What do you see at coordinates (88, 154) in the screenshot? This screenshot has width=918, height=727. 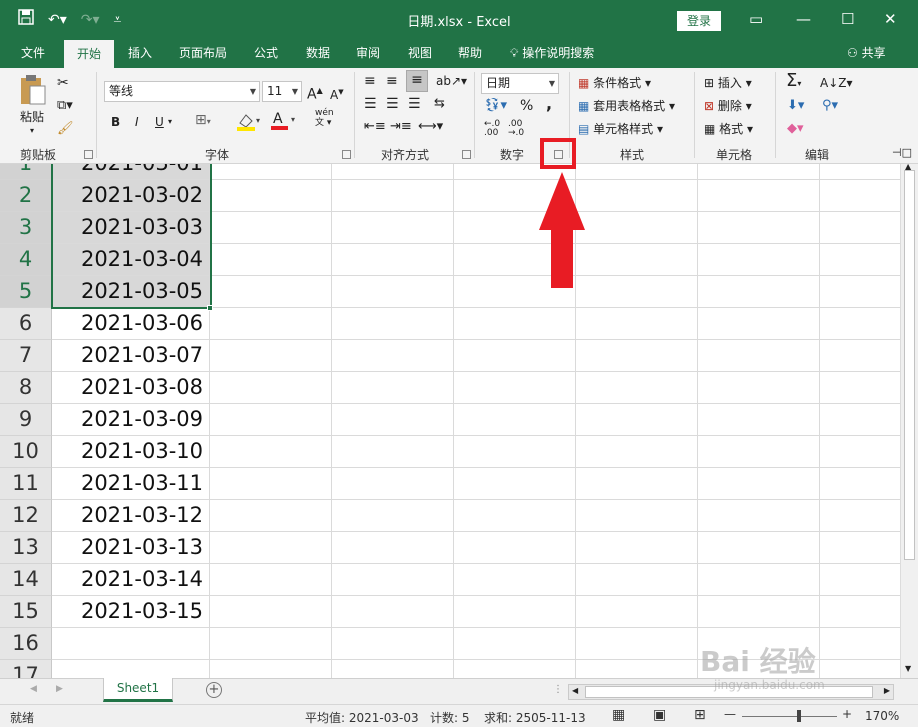 I see `clipboard-launcher-icon` at bounding box center [88, 154].